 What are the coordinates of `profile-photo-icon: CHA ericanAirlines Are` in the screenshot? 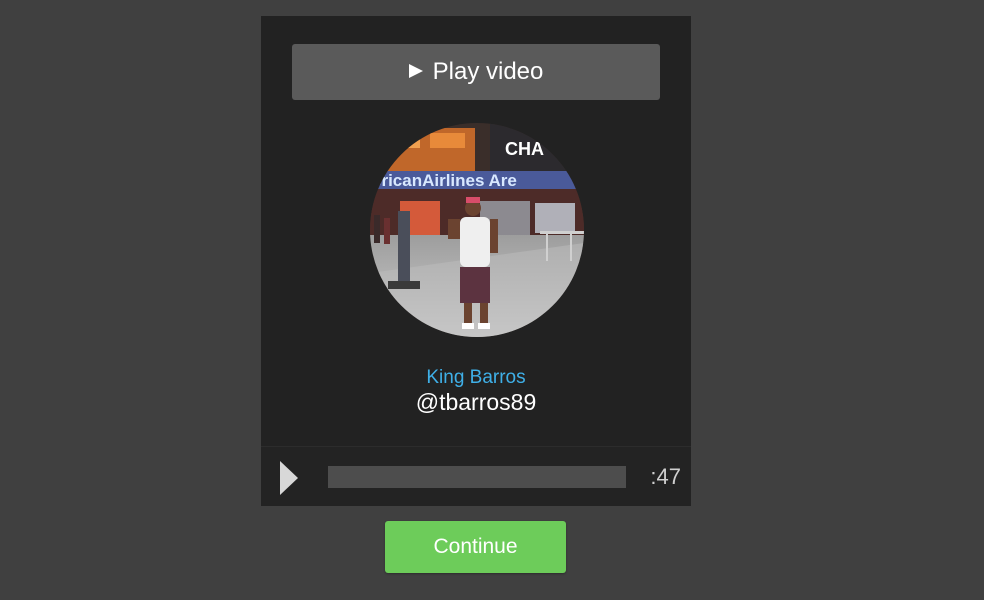 It's located at (477, 230).